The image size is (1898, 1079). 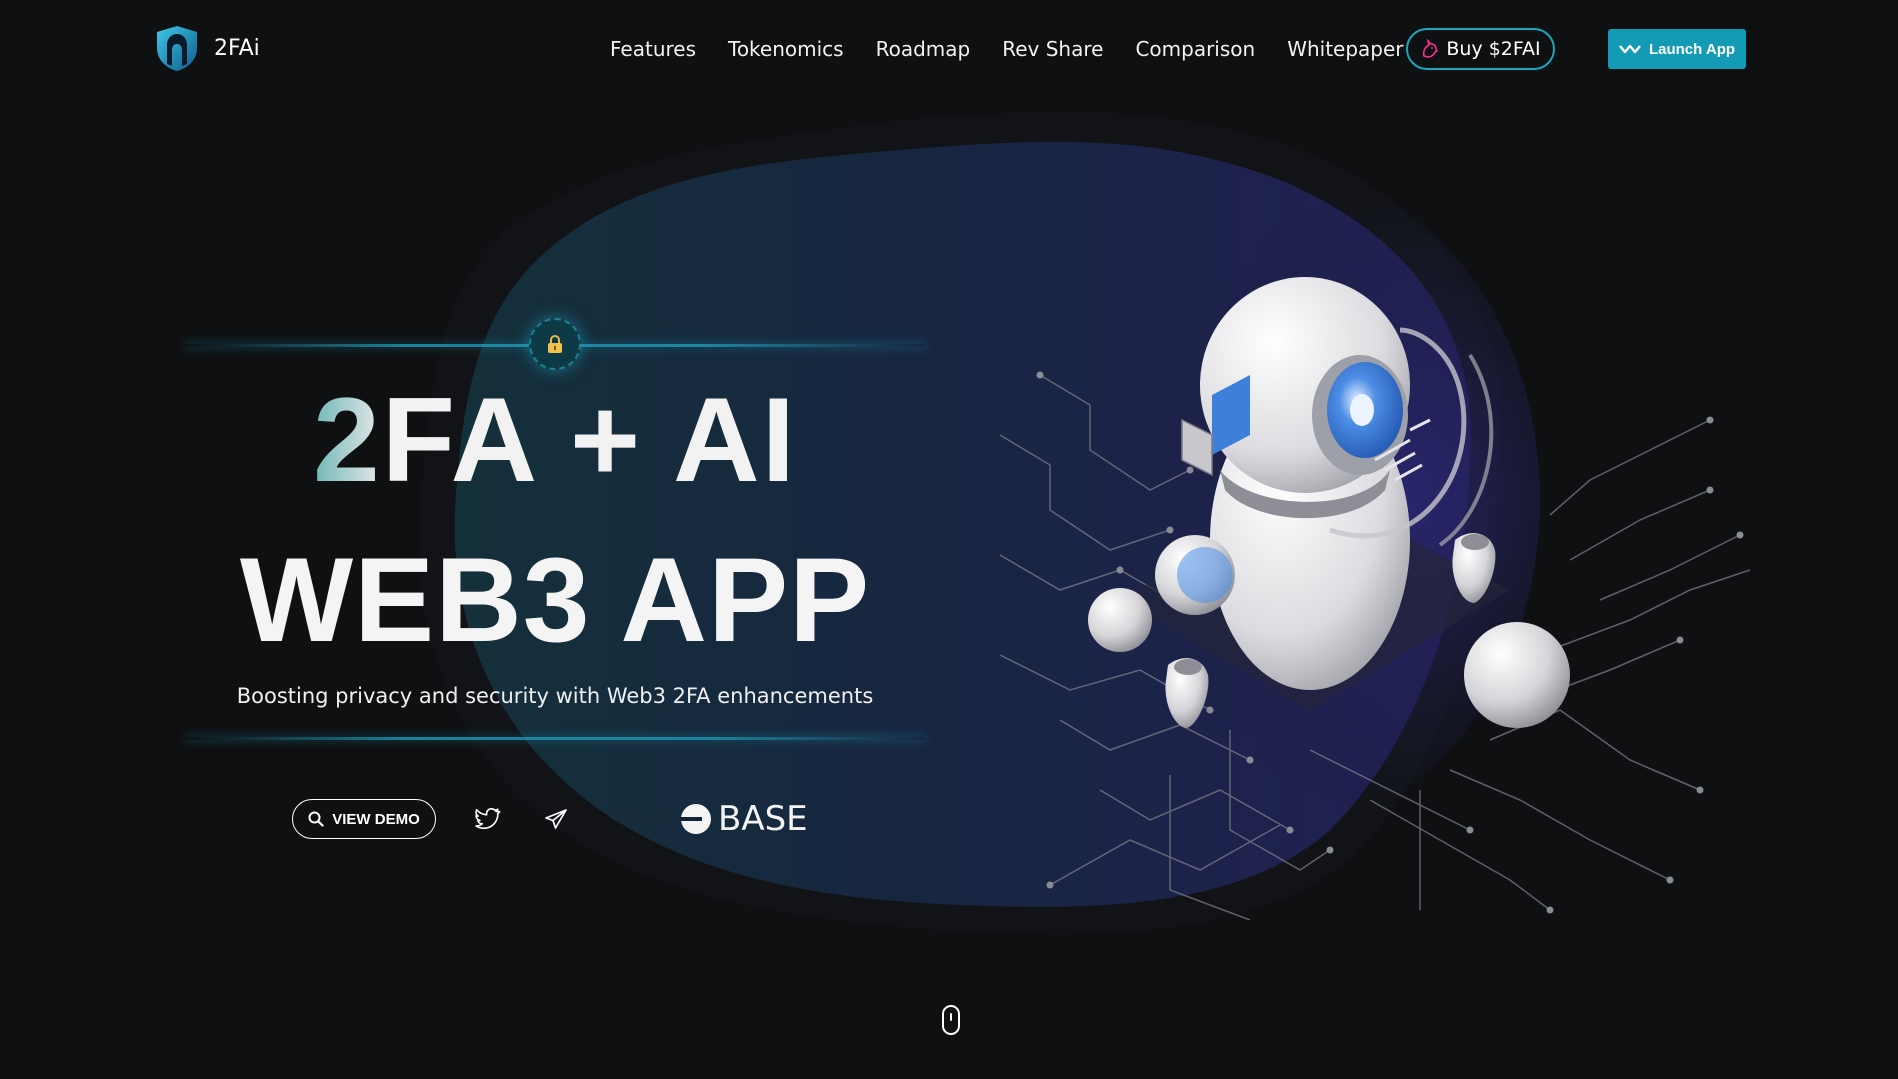 What do you see at coordinates (951, 1017) in the screenshot?
I see `scroll-wheel` at bounding box center [951, 1017].